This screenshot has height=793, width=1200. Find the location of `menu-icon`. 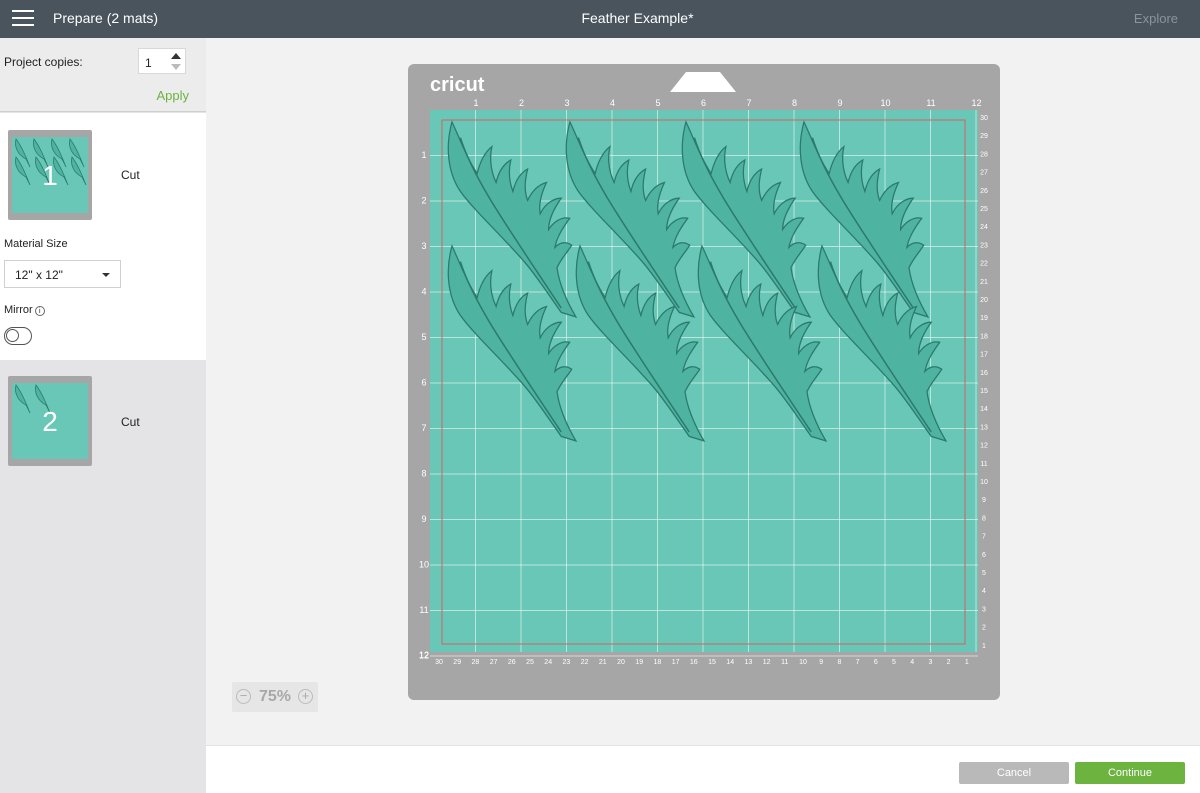

menu-icon is located at coordinates (23, 19).